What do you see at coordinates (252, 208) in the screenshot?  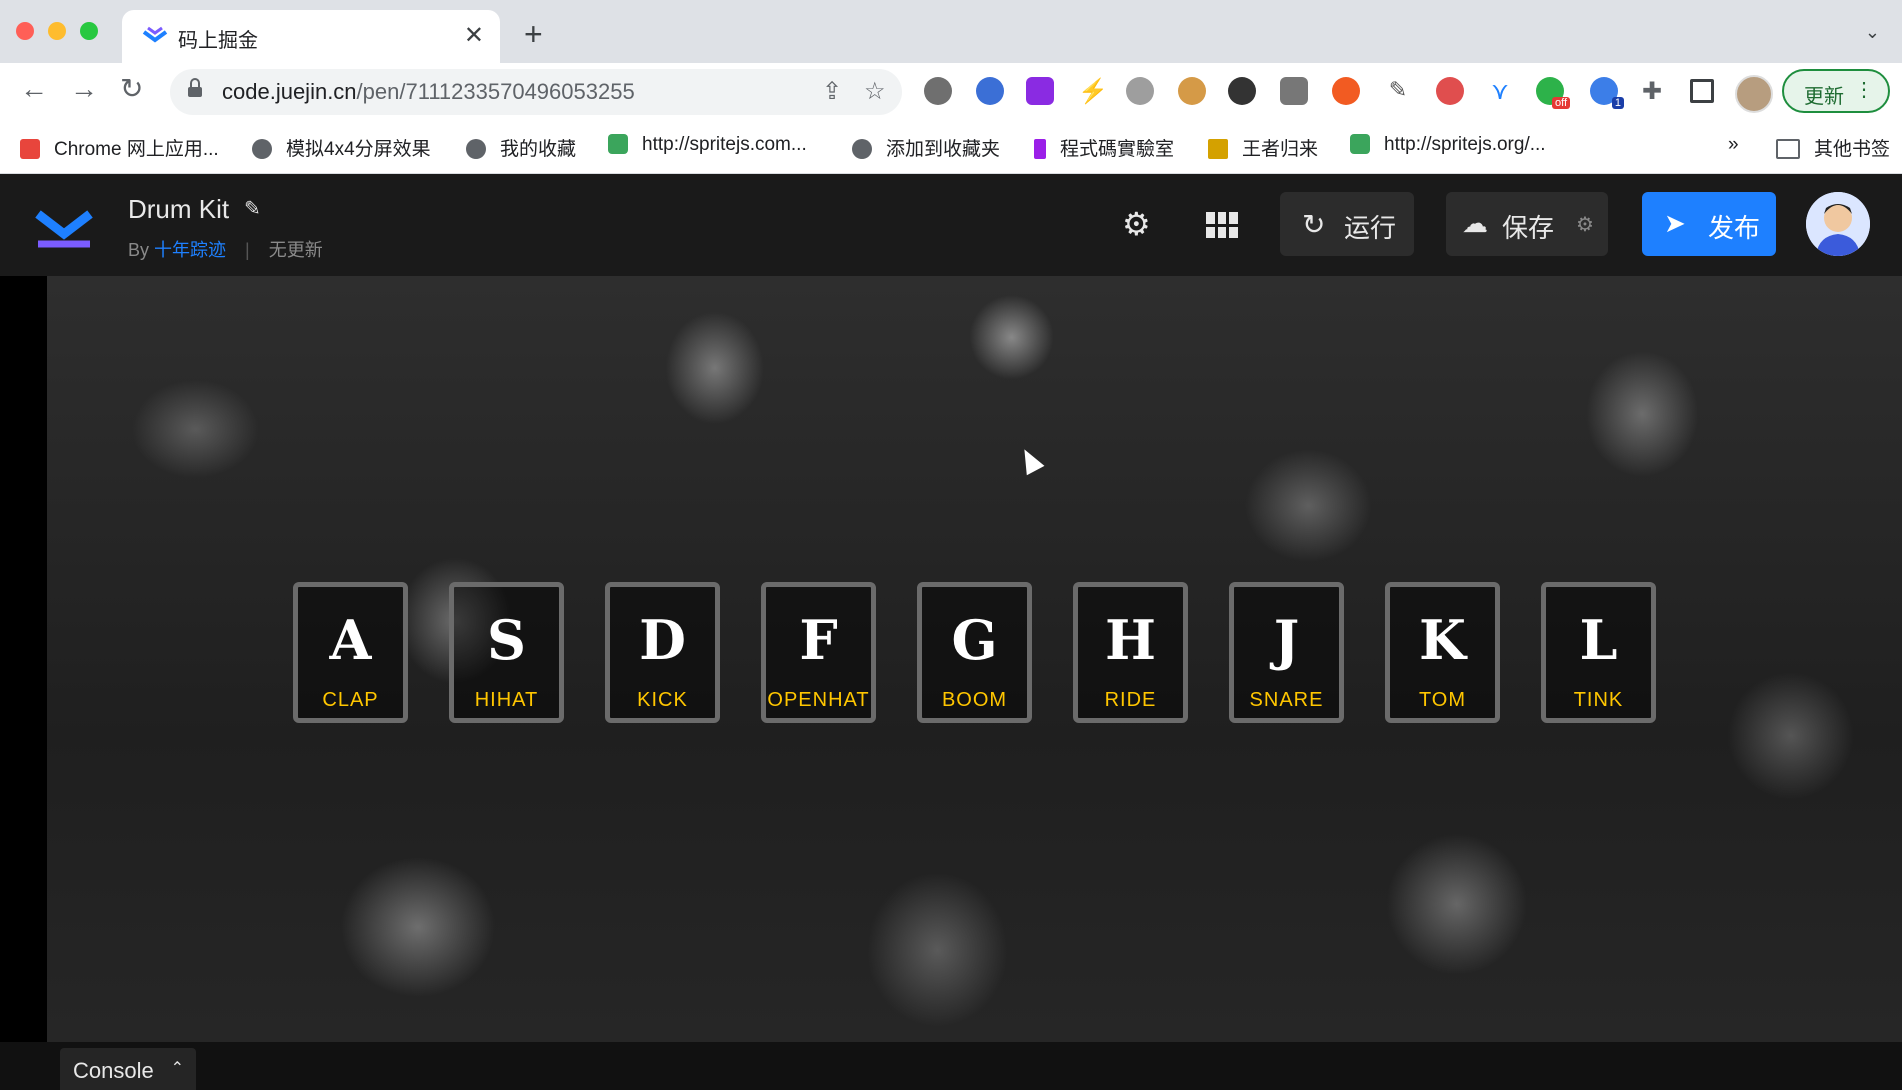 I see `edit-pencil-icon: ✎` at bounding box center [252, 208].